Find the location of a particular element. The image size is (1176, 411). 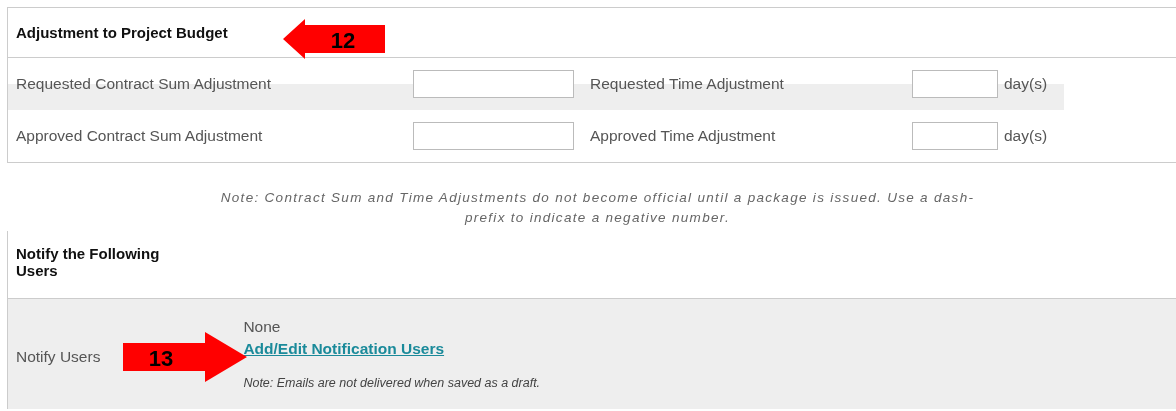

field-label: Notify Users is located at coordinates (58, 356).